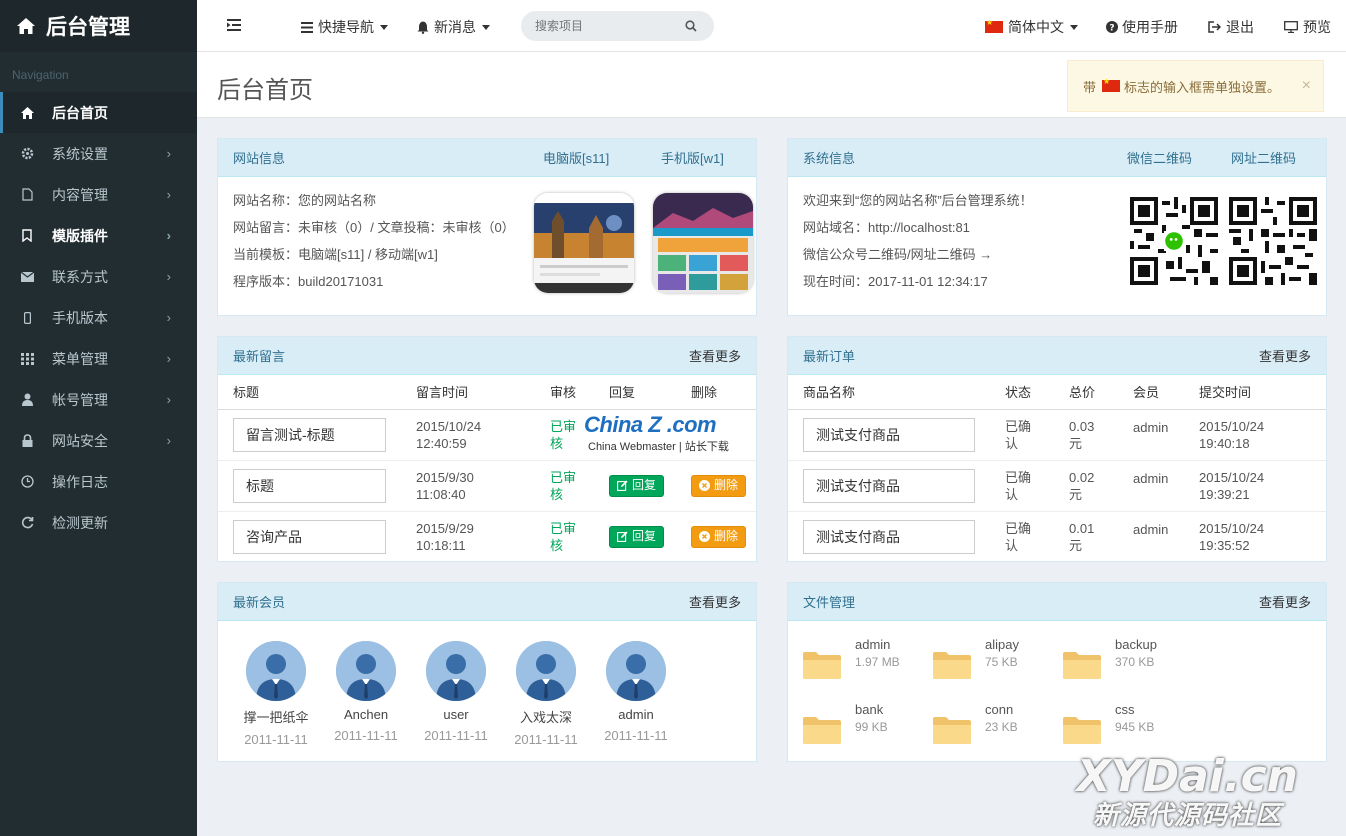 Image resolution: width=1346 pixels, height=836 pixels. What do you see at coordinates (80, 399) in the screenshot?
I see `sidebar-item-label: 帐号管理` at bounding box center [80, 399].